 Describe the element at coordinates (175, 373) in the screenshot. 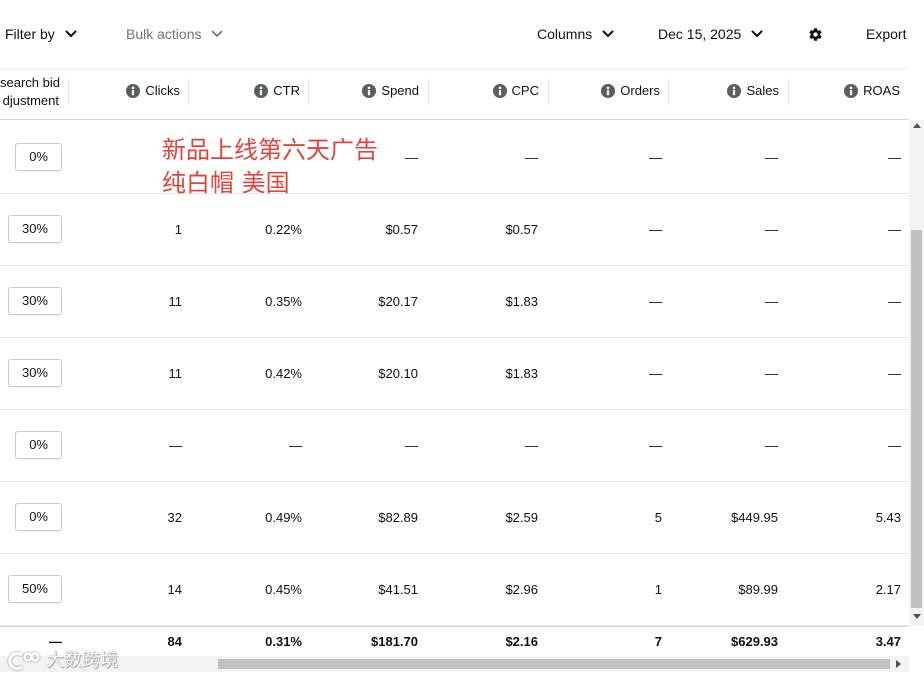

I see `clicks-cell: 11` at that location.